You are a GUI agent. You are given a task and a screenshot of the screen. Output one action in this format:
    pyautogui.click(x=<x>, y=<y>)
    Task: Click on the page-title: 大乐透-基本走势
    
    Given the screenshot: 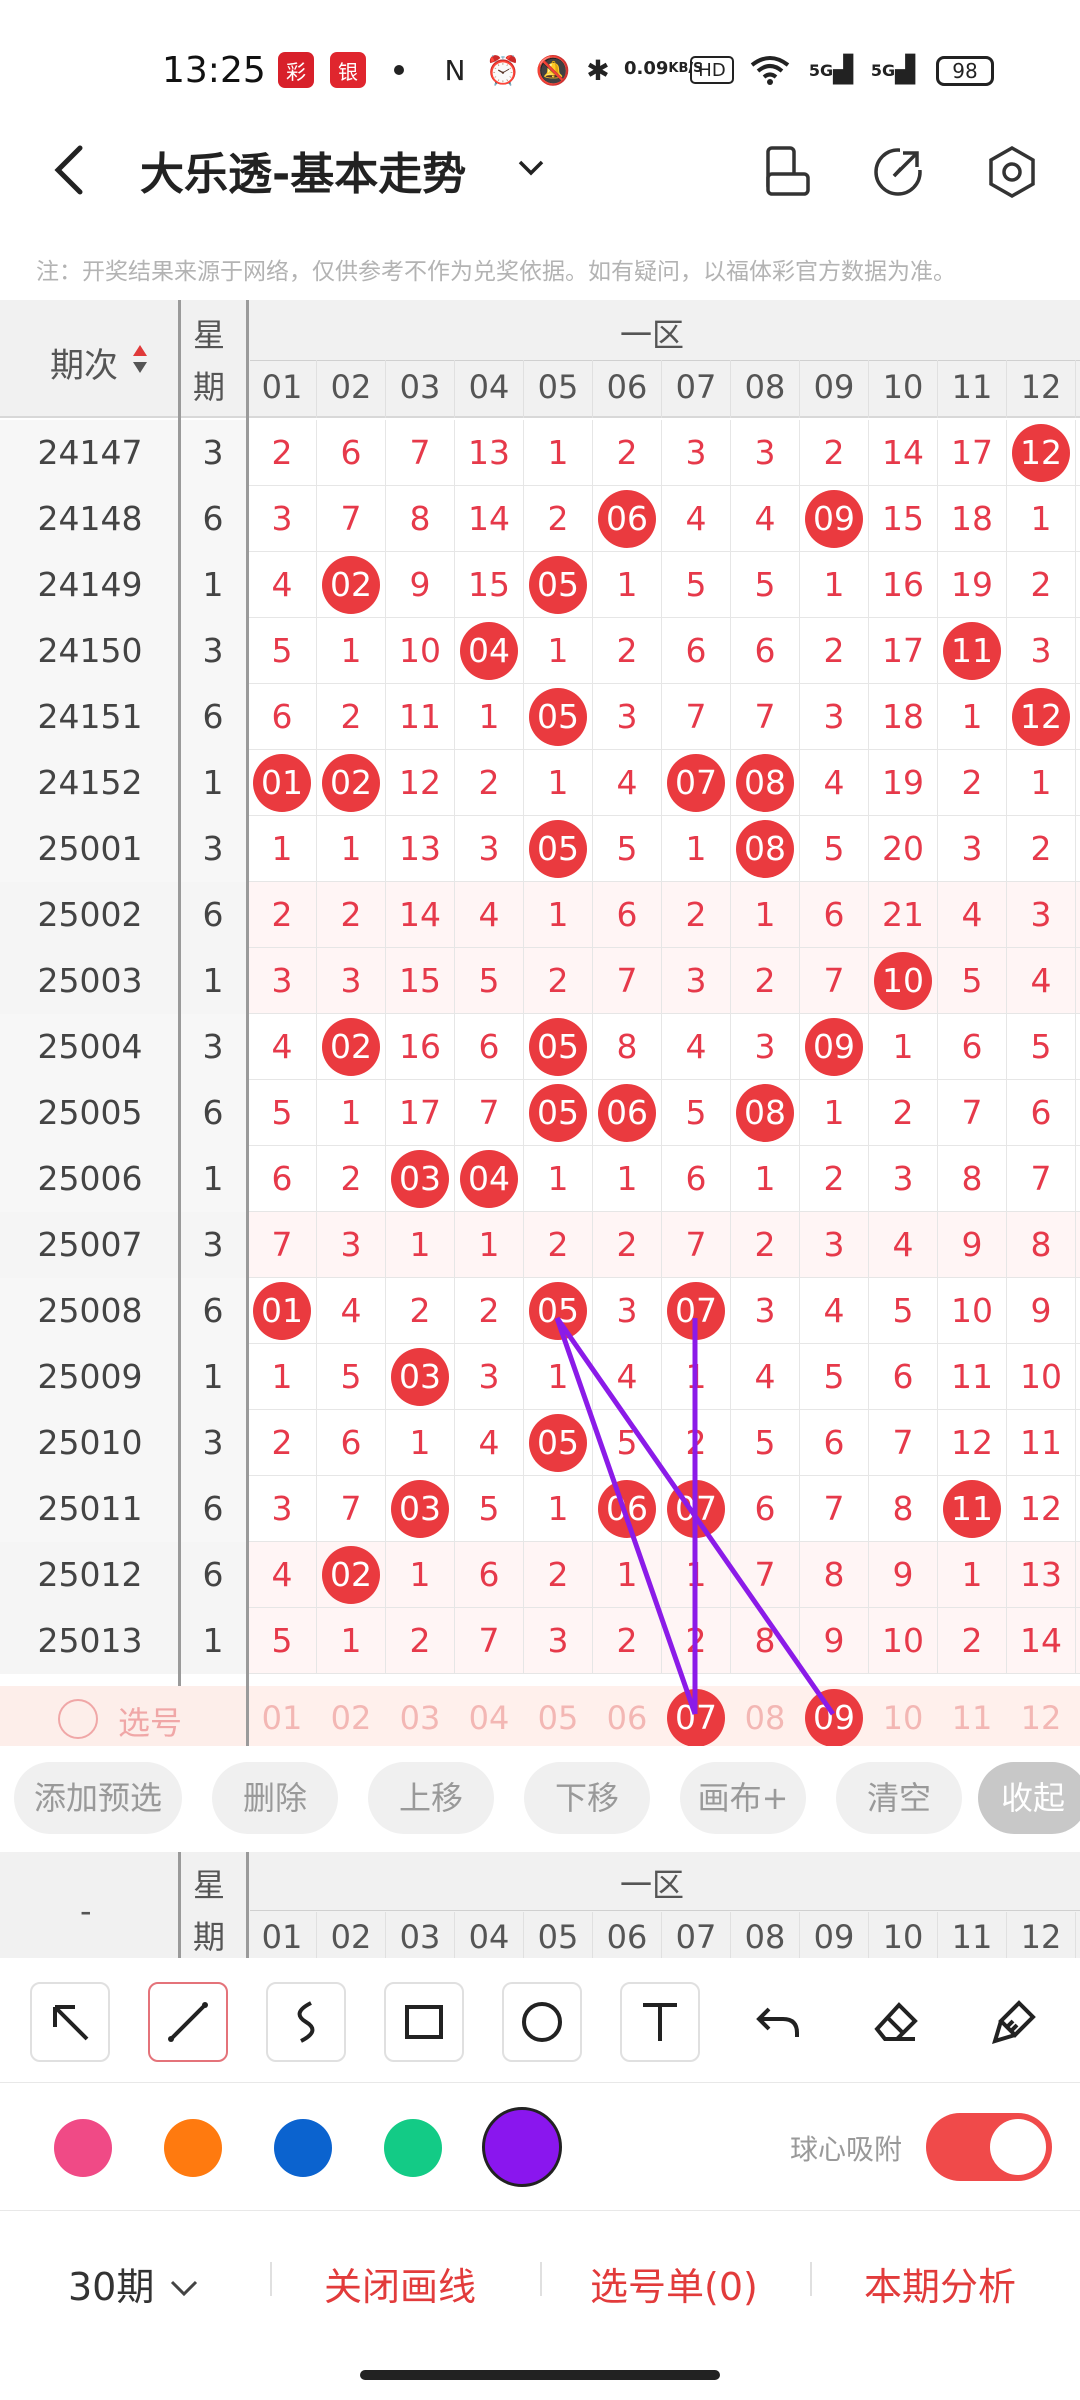 What is the action you would take?
    pyautogui.click(x=303, y=170)
    